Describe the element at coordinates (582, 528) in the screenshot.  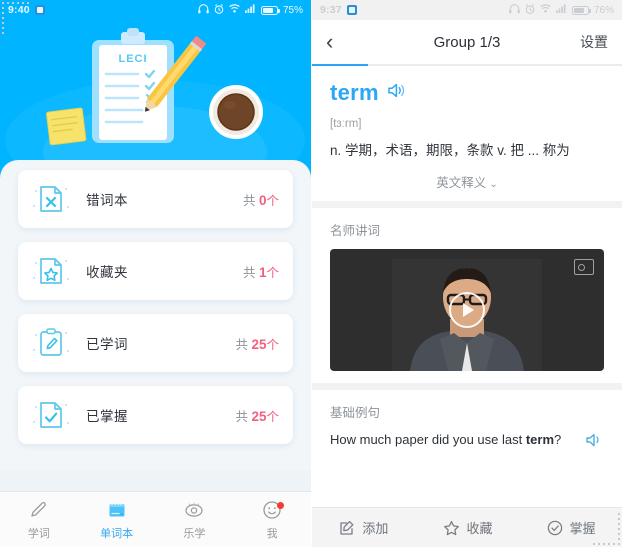
I see `action-label: 掌握` at that location.